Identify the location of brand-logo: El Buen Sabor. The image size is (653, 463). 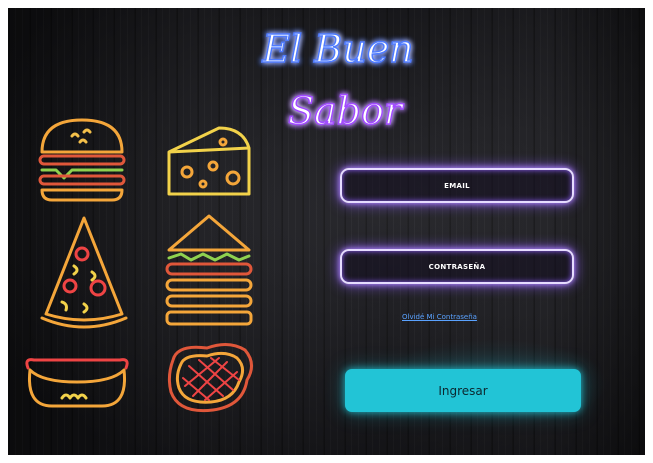
(338, 80).